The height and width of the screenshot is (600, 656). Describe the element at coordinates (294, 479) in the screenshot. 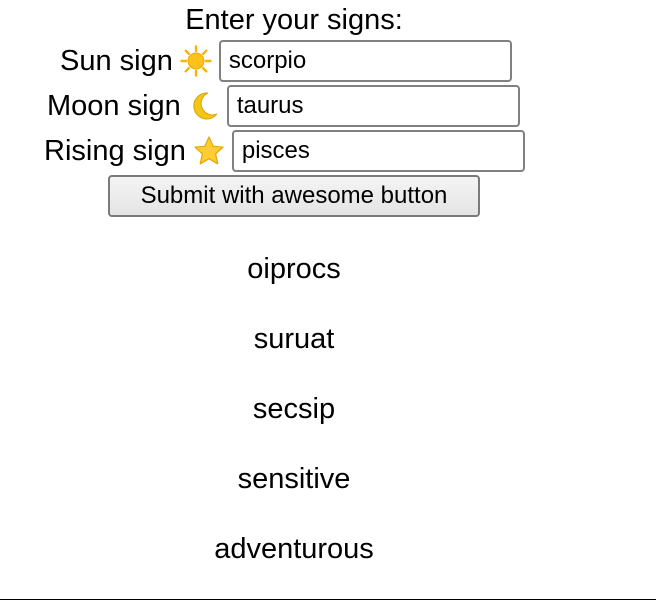

I see `result-line: sensitive` at that location.